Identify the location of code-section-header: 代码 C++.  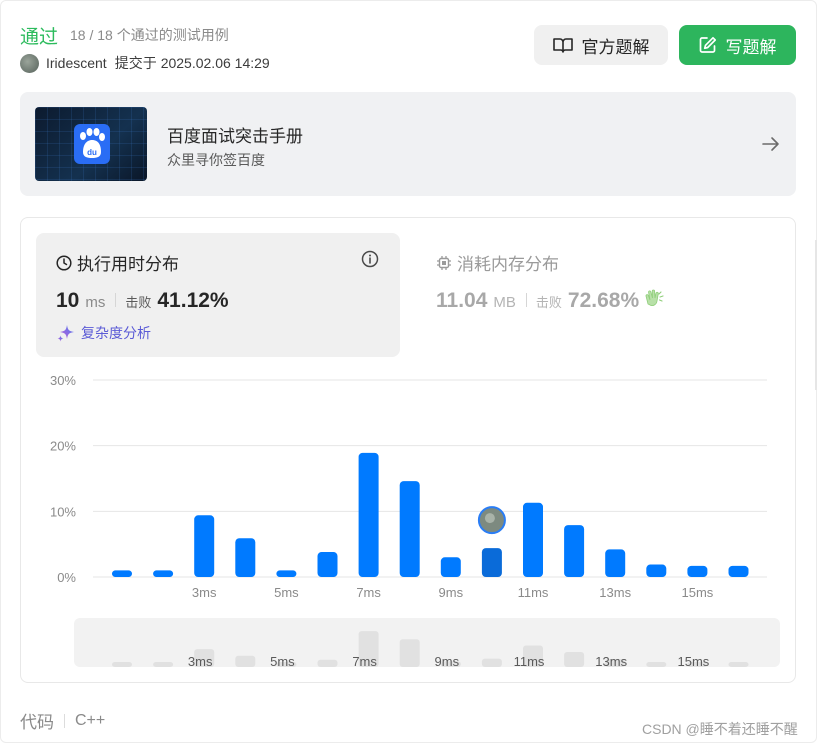
(62, 720).